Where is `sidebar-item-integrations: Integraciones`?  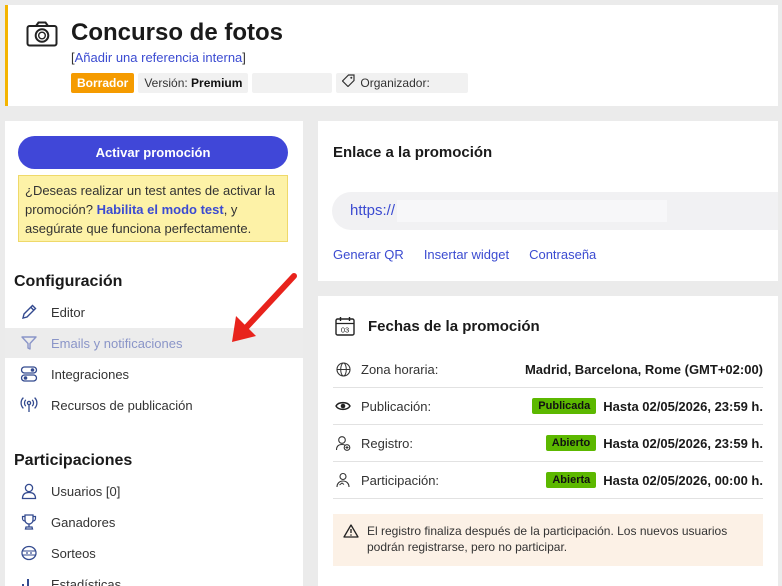 sidebar-item-integrations: Integraciones is located at coordinates (154, 374).